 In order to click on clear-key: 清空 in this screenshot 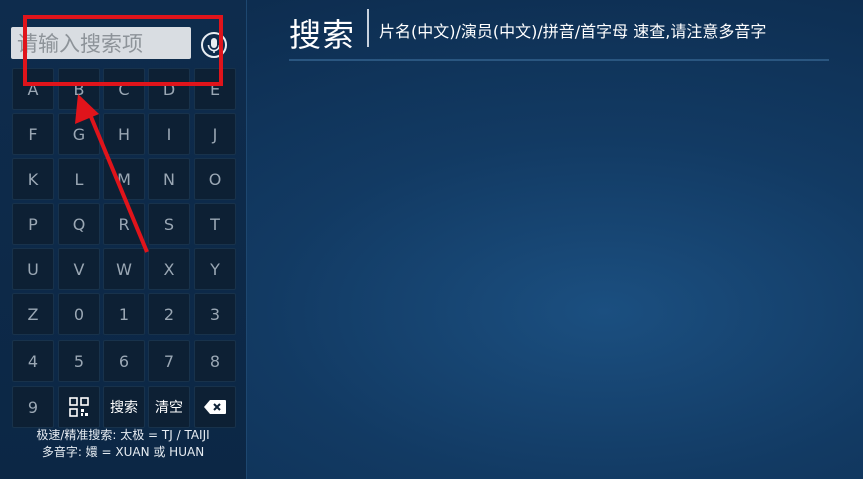, I will do `click(169, 407)`.